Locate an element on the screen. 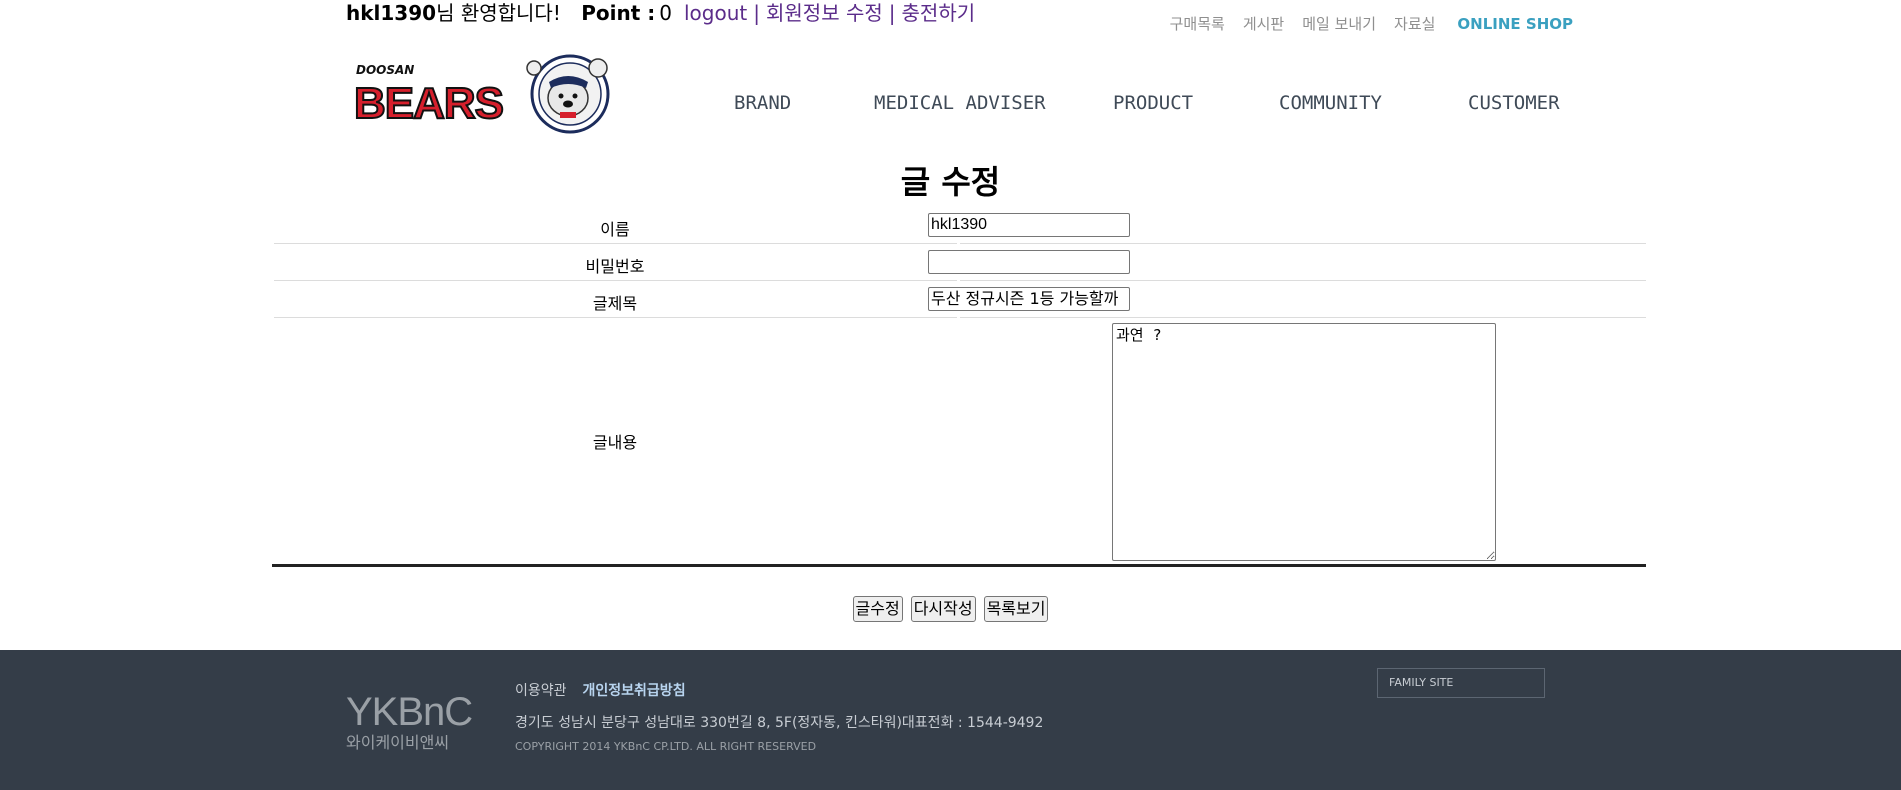 The width and height of the screenshot is (1901, 790). subject-input is located at coordinates (1029, 299).